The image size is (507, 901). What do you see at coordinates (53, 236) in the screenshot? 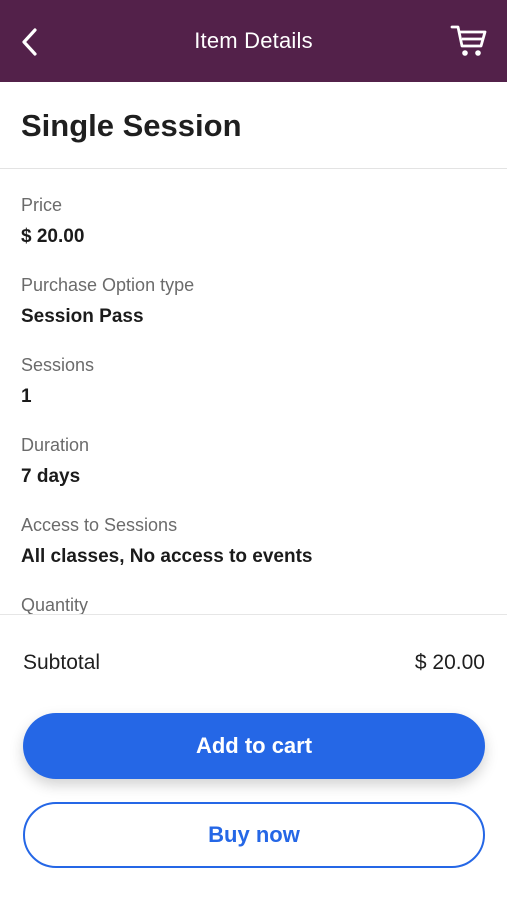
I see `price-value: $ 20.00` at bounding box center [53, 236].